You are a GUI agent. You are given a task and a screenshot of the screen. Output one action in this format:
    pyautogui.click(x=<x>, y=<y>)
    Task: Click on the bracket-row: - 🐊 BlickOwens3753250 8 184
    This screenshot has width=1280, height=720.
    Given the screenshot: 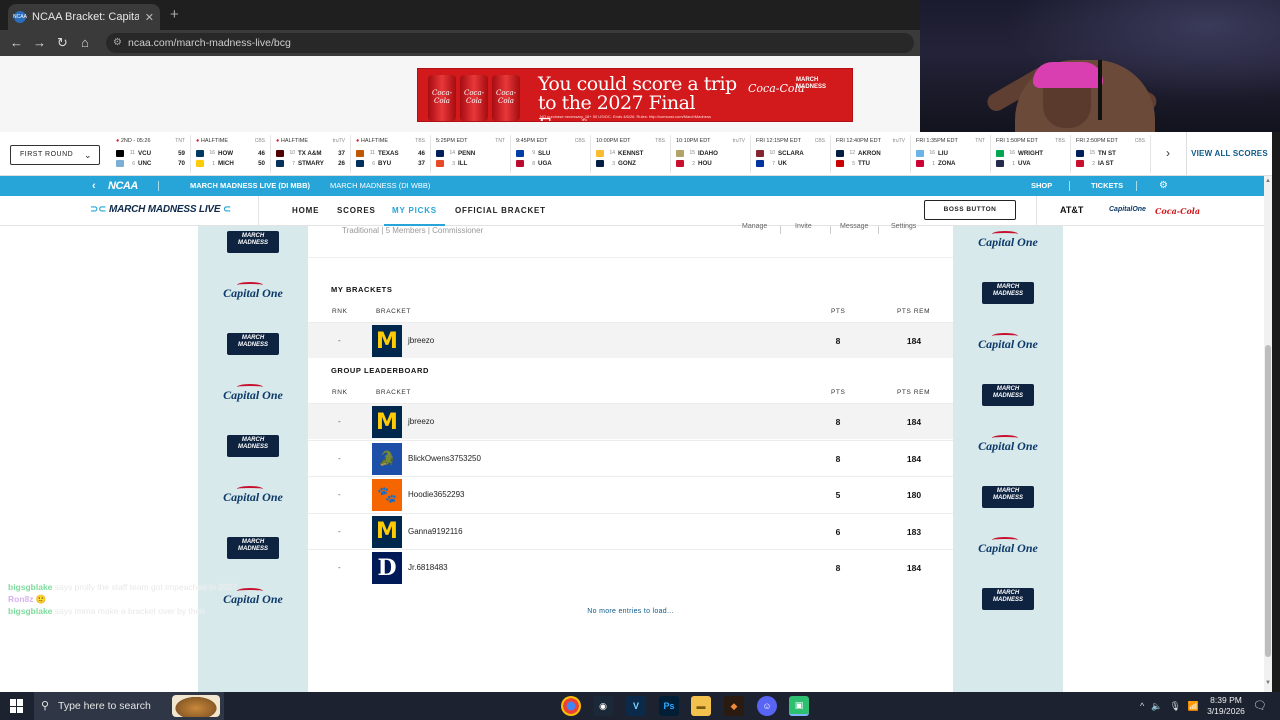 What is the action you would take?
    pyautogui.click(x=630, y=458)
    